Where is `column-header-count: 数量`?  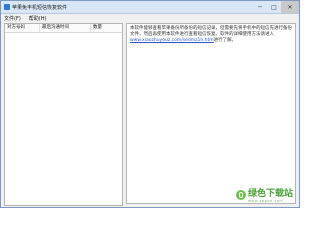
column-header-count: 数量 is located at coordinates (106, 28).